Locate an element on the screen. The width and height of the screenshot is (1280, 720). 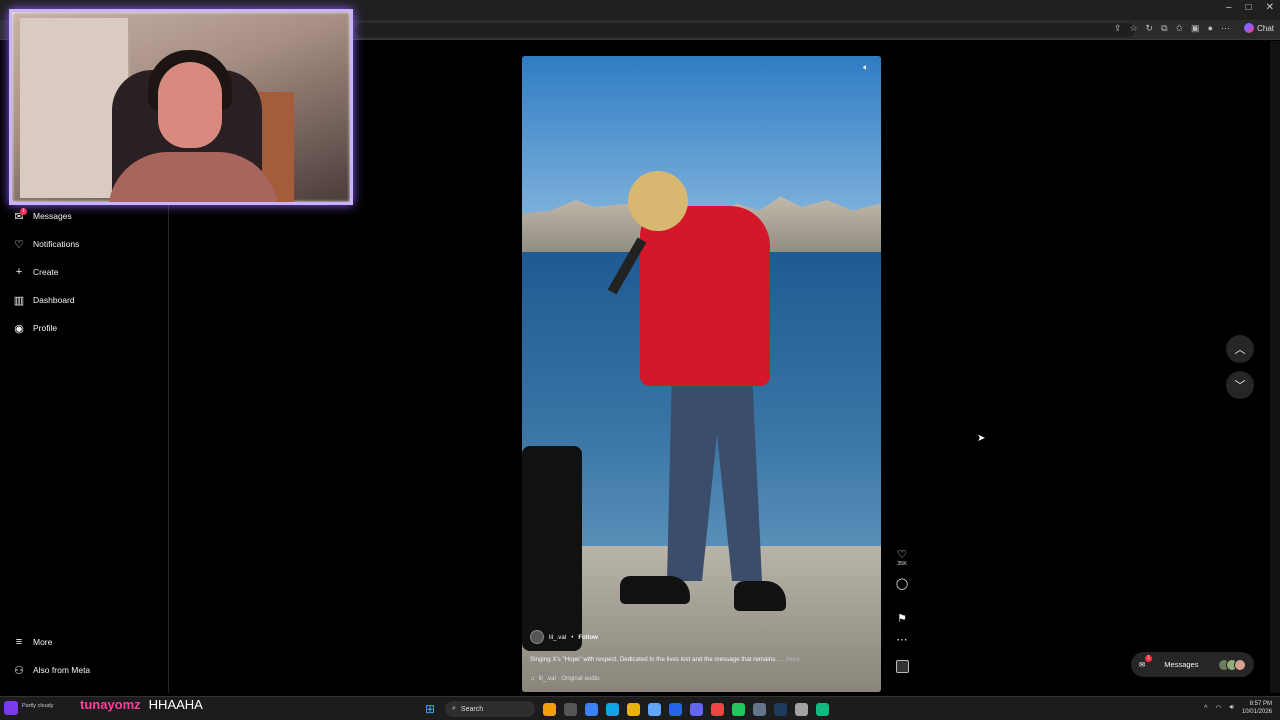
collections-icon: ▣ is located at coordinates (1195, 28).